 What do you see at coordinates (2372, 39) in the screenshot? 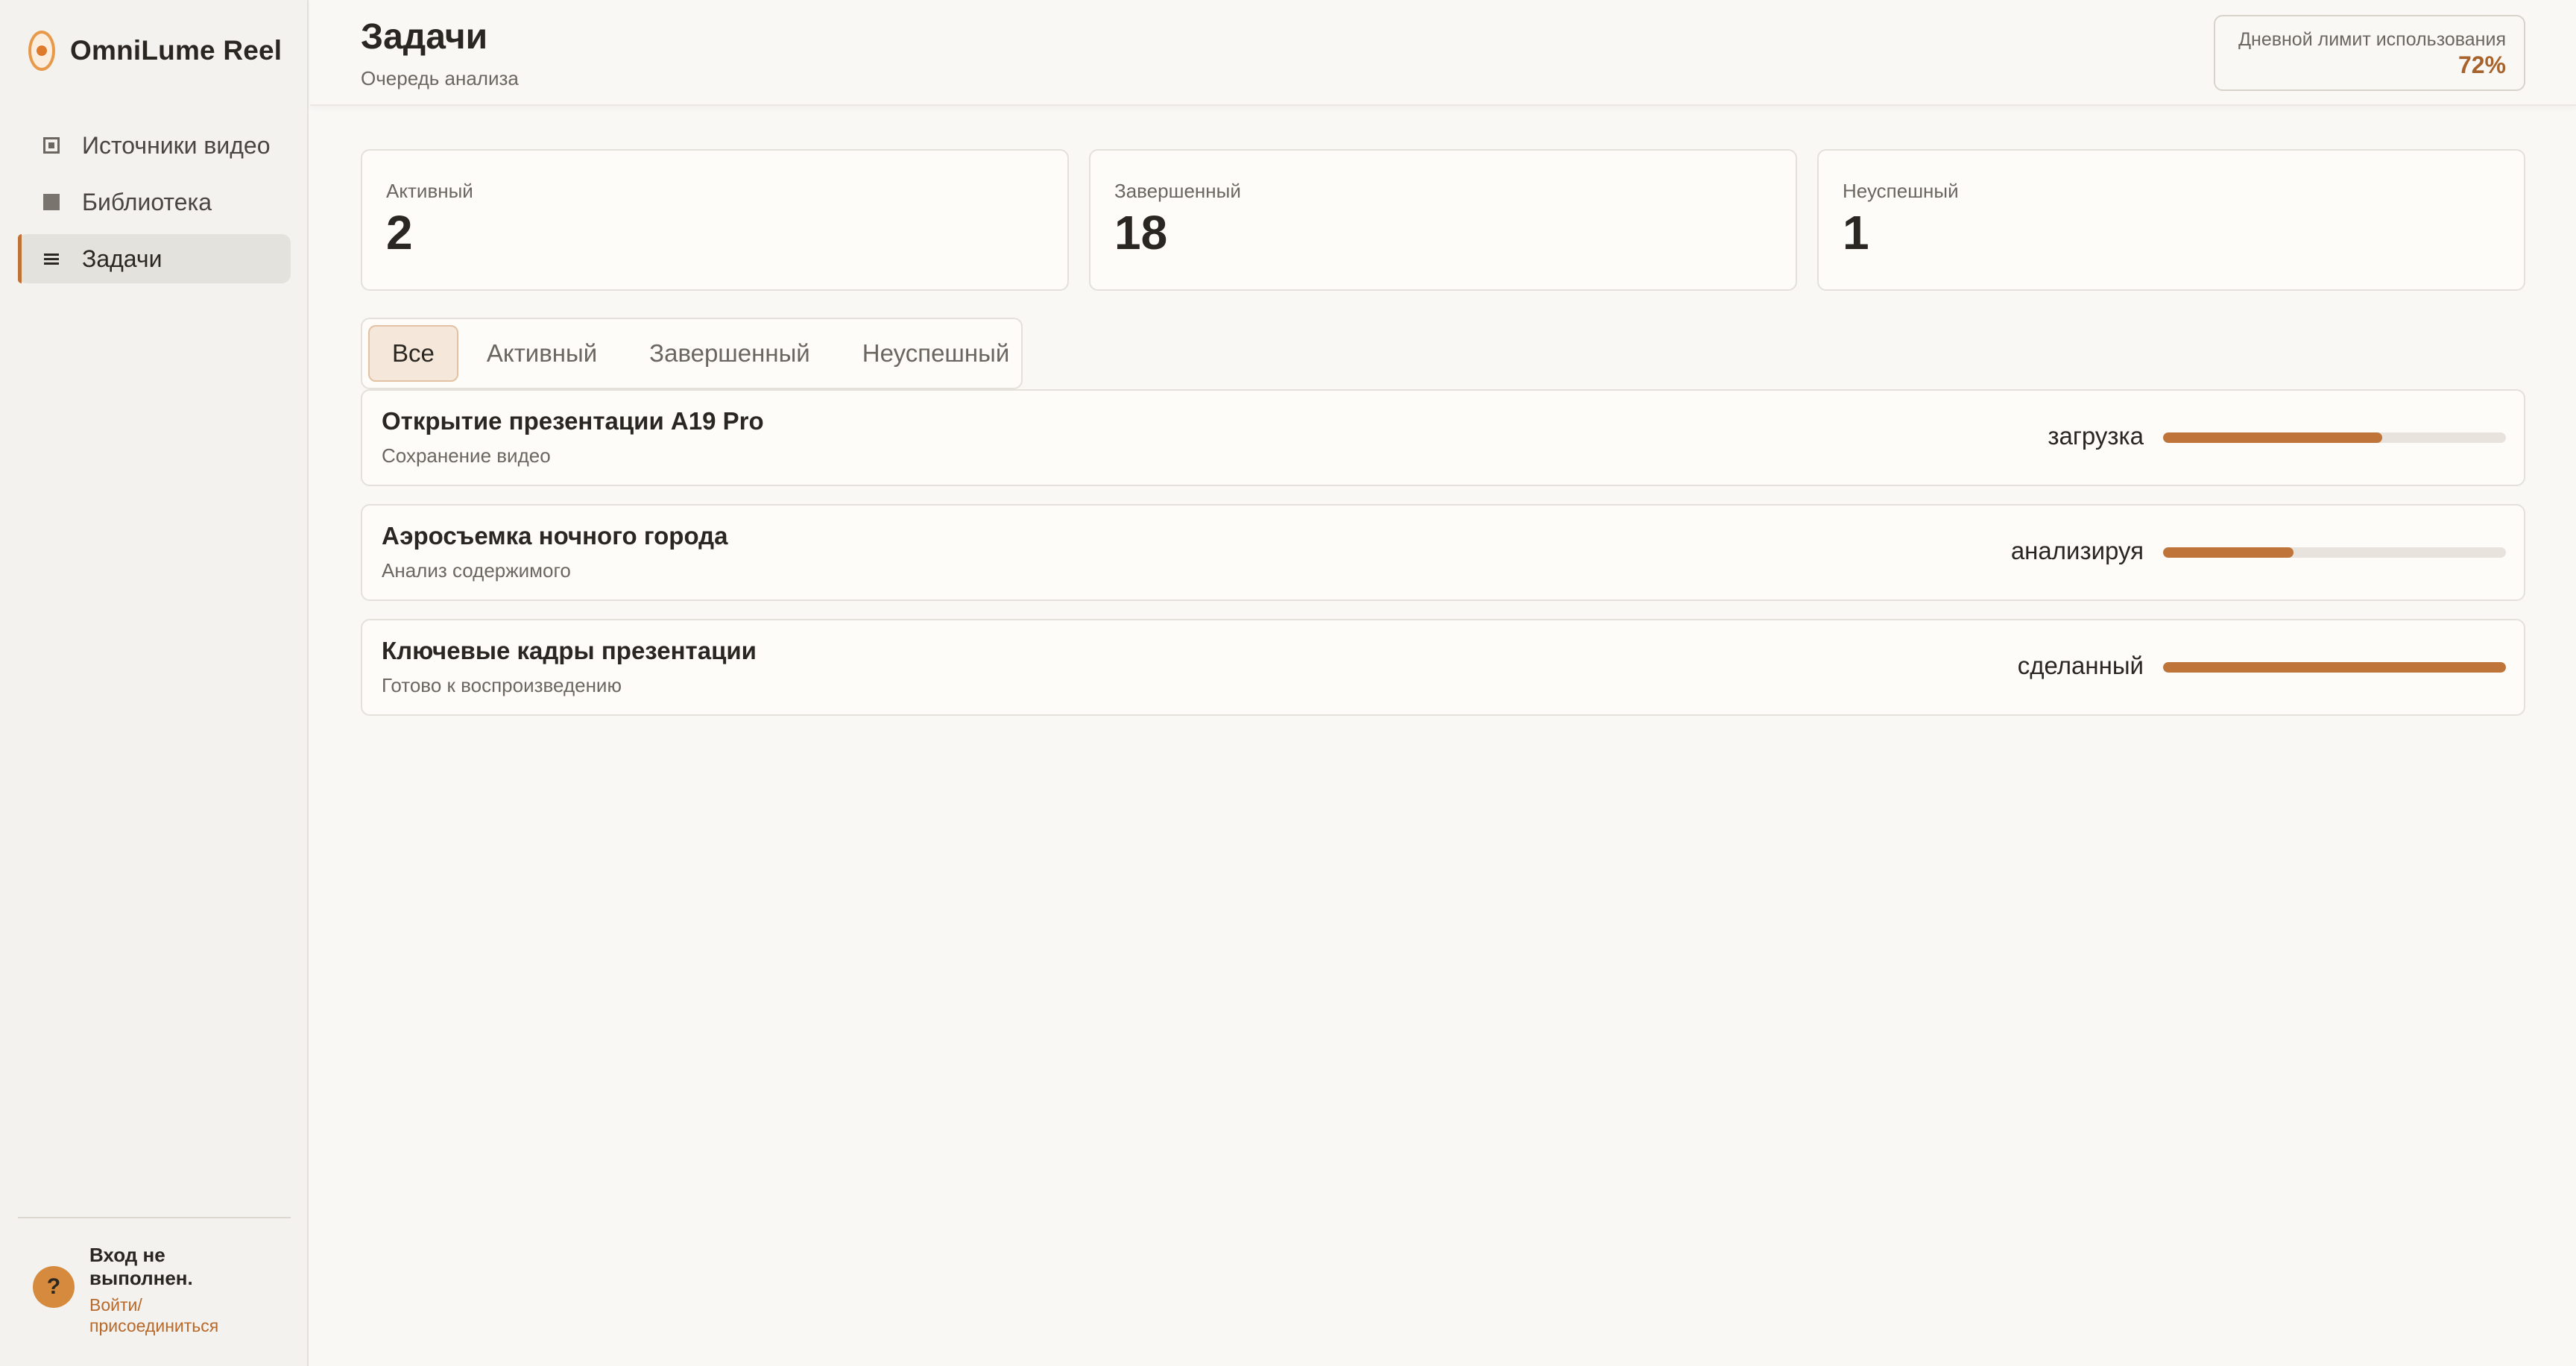
I see `quota-label: Дневной лимит использования` at bounding box center [2372, 39].